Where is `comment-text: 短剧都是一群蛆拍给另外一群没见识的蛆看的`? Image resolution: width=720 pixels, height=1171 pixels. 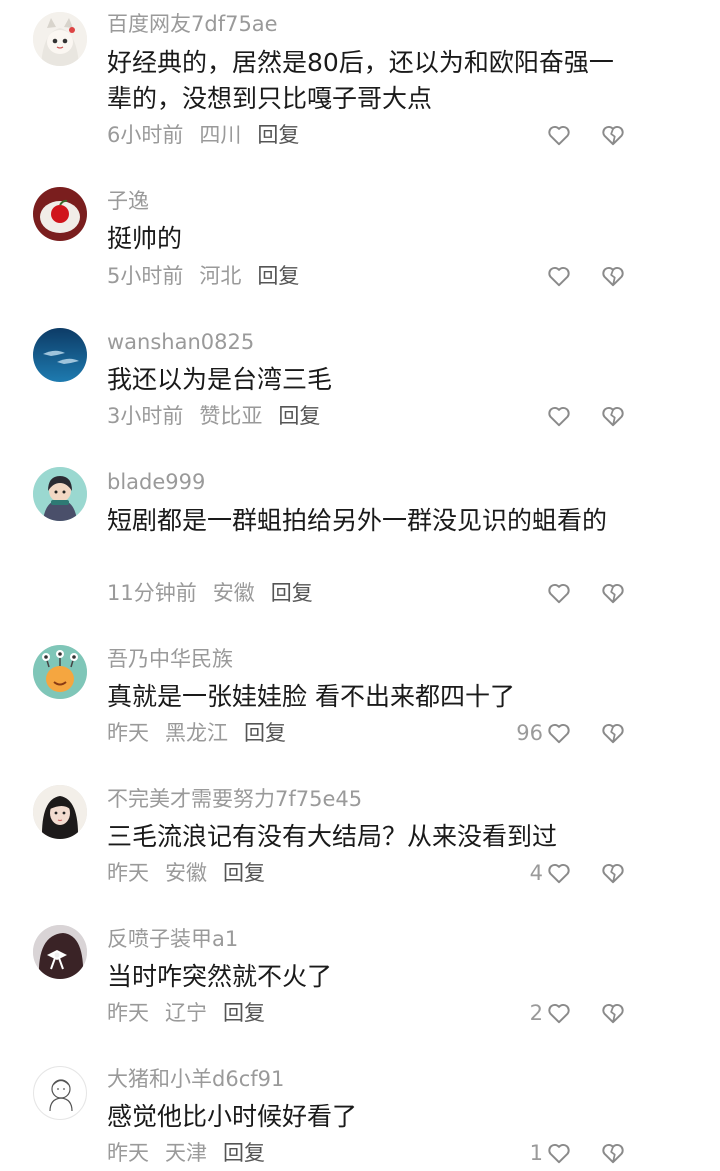 comment-text: 短剧都是一群蛆拍给另外一群没见识的蛆看的 is located at coordinates (357, 520).